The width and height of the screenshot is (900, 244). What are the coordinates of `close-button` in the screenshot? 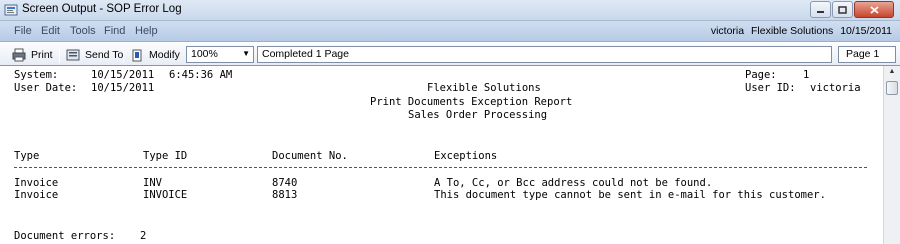 It's located at (874, 9).